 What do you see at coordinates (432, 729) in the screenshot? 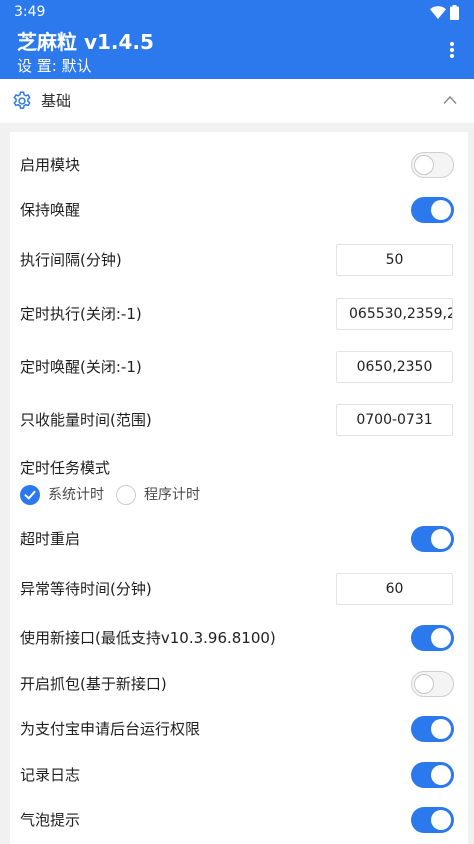
I see `background-permission-switch` at bounding box center [432, 729].